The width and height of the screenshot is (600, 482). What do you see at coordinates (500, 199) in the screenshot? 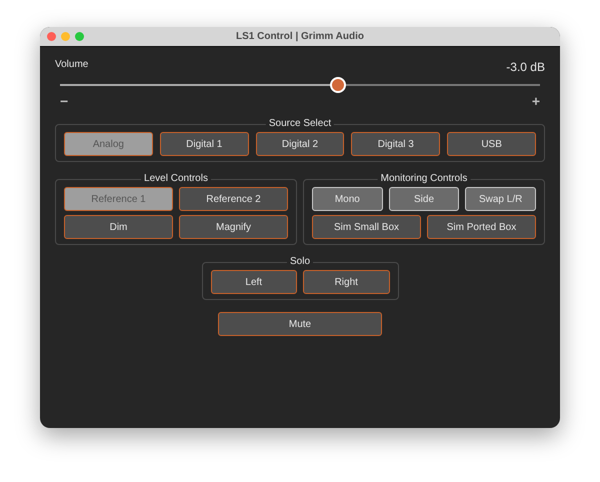
I see `toggle-button: Swap L/R` at bounding box center [500, 199].